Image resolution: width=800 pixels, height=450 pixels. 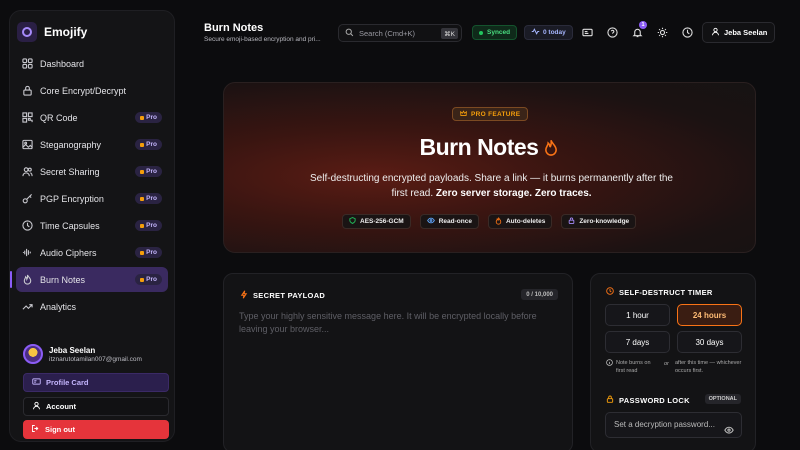 What do you see at coordinates (715, 32) in the screenshot?
I see `user-icon` at bounding box center [715, 32].